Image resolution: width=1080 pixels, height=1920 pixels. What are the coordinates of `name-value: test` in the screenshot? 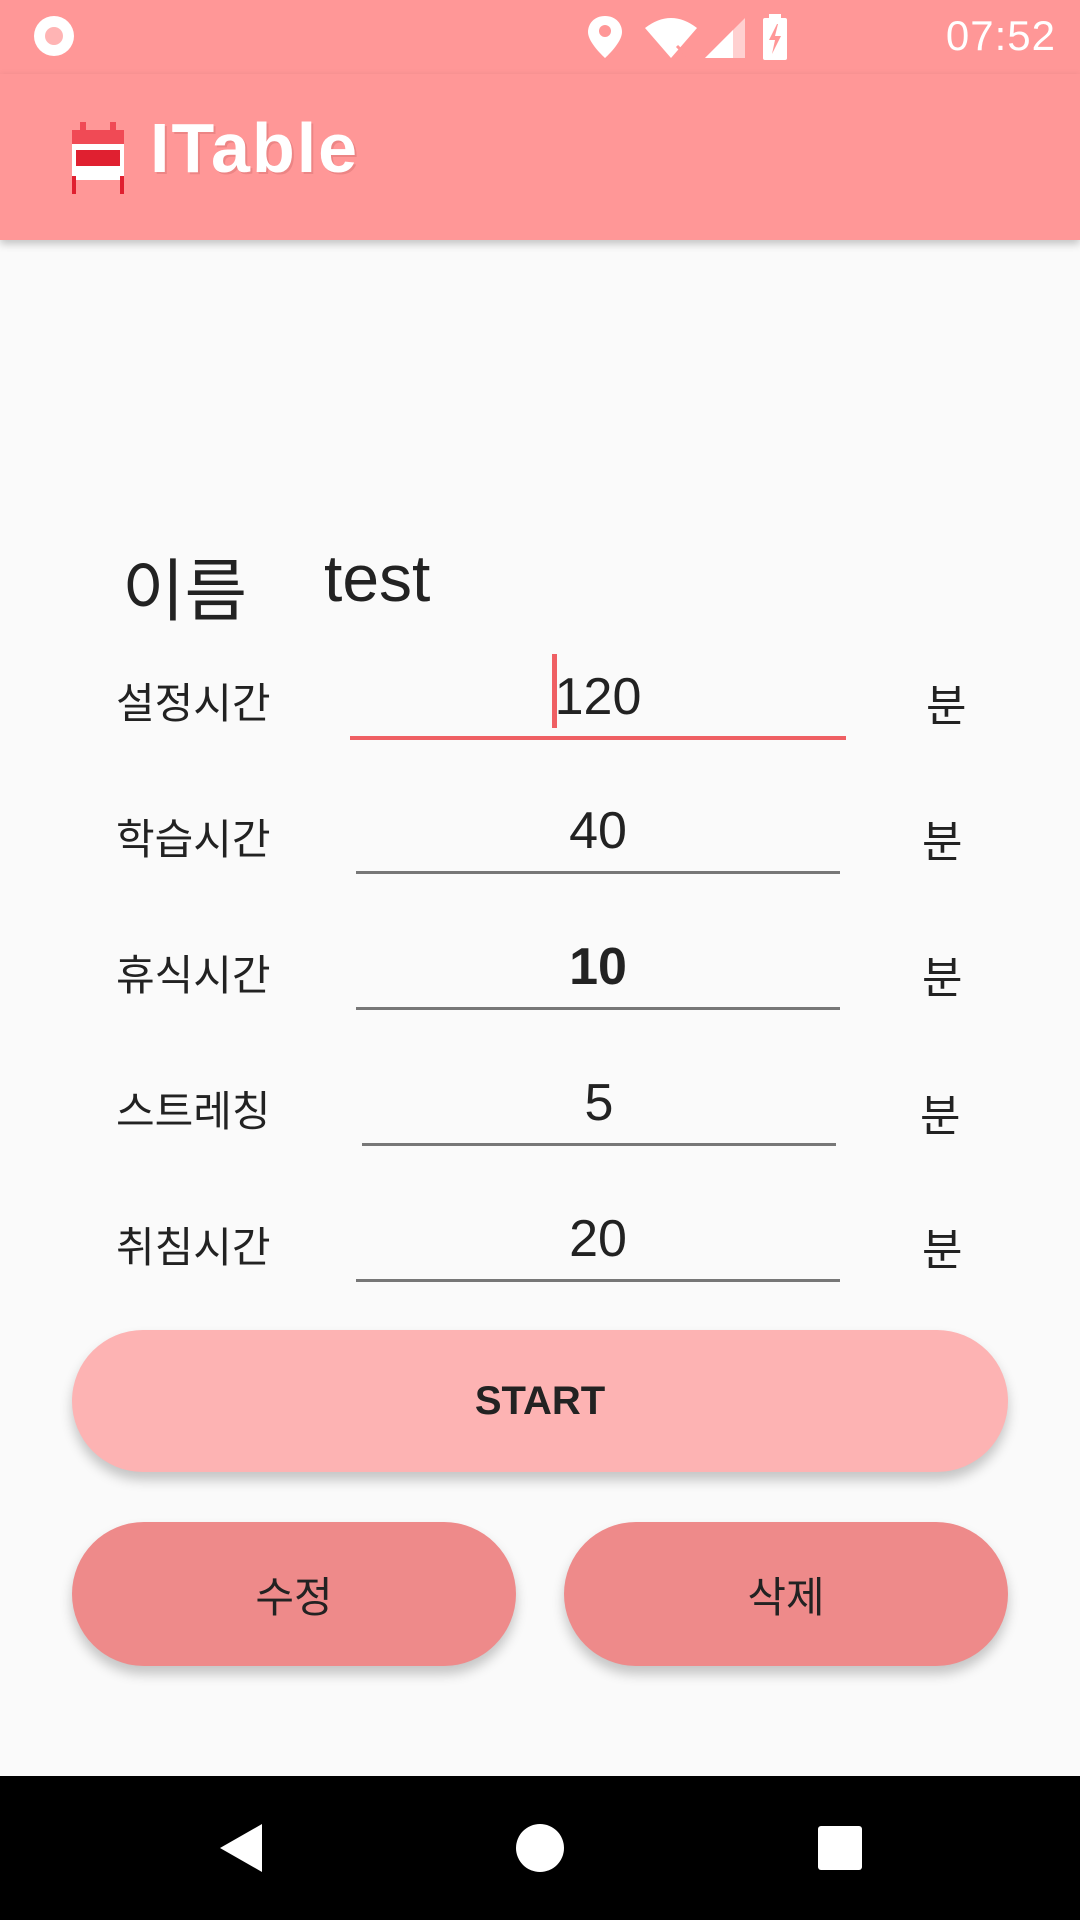 It's located at (377, 578).